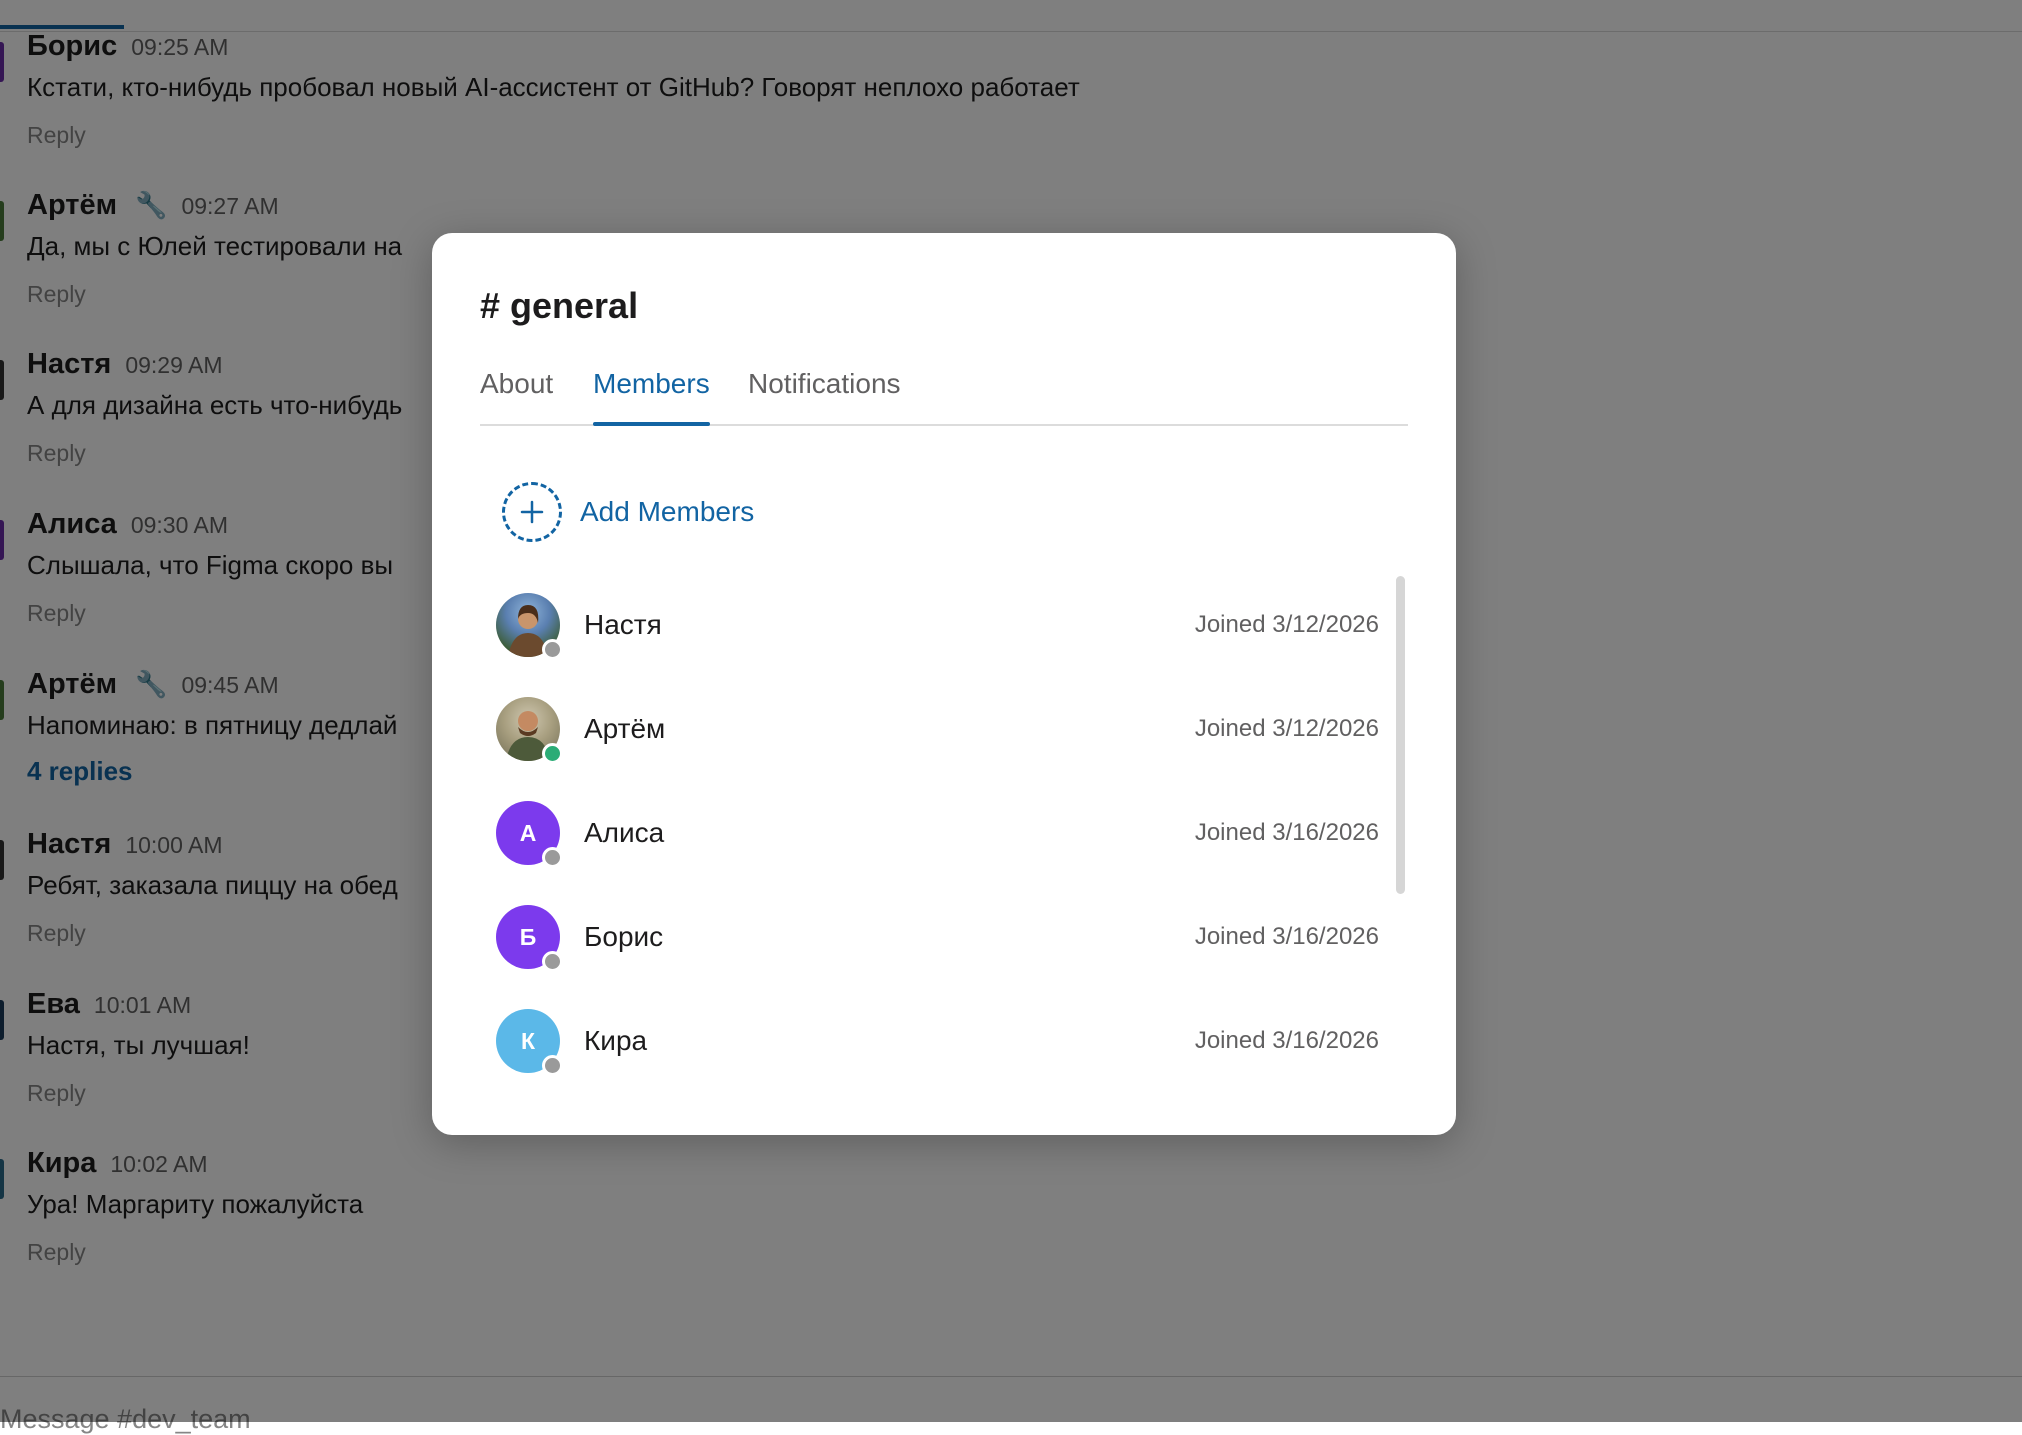 This screenshot has height=1435, width=2022. What do you see at coordinates (651, 397) in the screenshot?
I see `tab-members: Members` at bounding box center [651, 397].